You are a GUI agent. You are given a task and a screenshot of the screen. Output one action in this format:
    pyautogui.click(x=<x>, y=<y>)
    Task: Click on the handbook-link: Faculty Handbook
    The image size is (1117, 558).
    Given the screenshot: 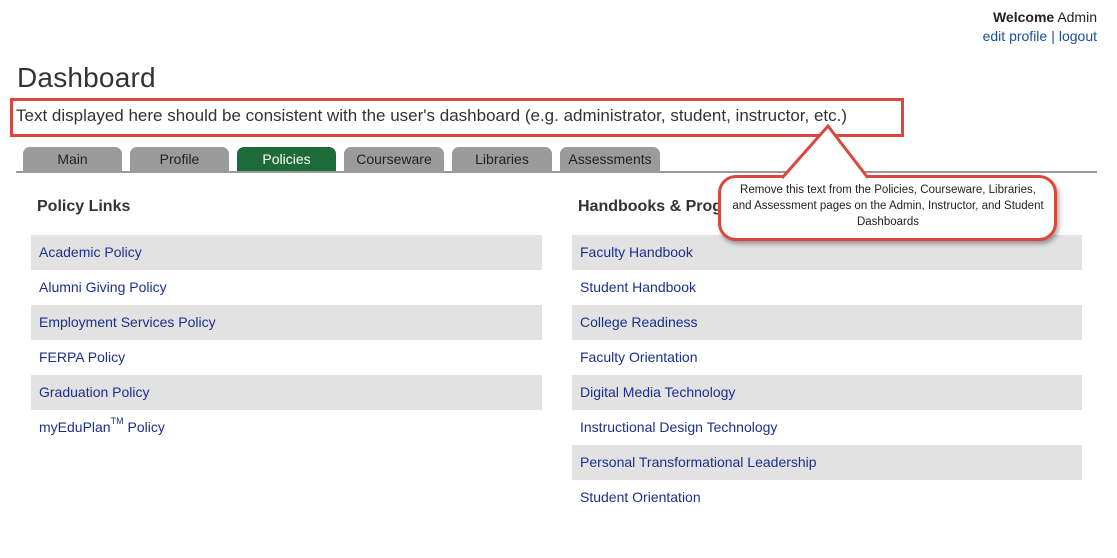 What is the action you would take?
    pyautogui.click(x=636, y=252)
    